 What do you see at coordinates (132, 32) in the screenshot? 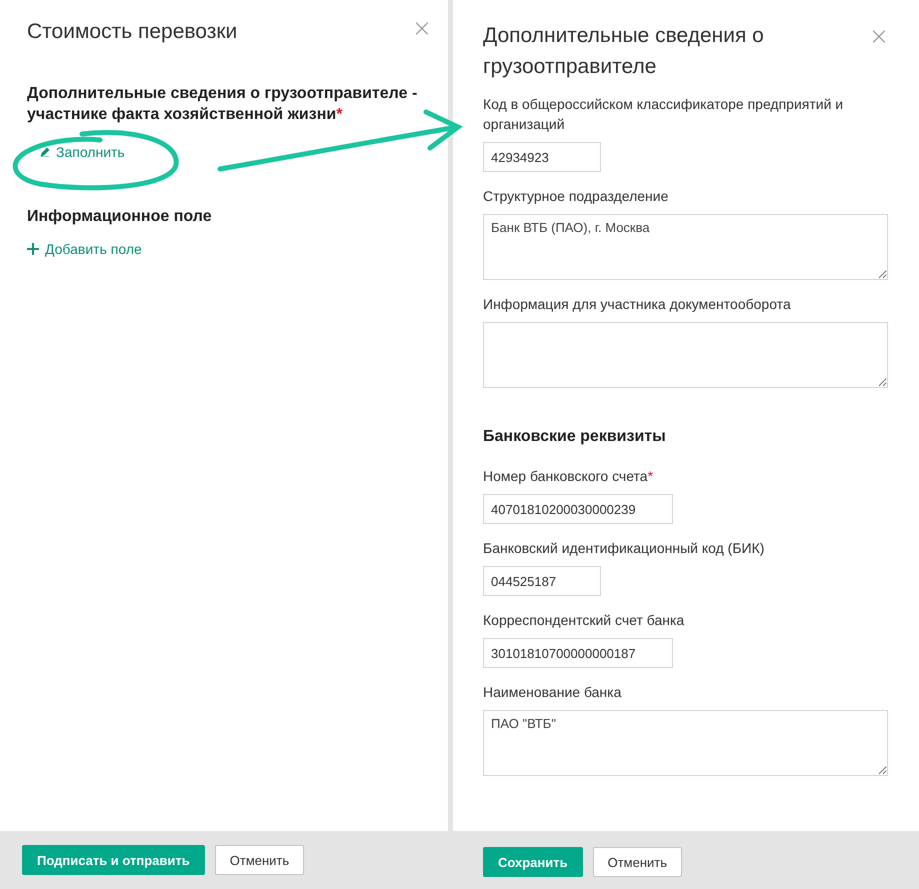
I see `panel-title: Стоимость перевозки` at bounding box center [132, 32].